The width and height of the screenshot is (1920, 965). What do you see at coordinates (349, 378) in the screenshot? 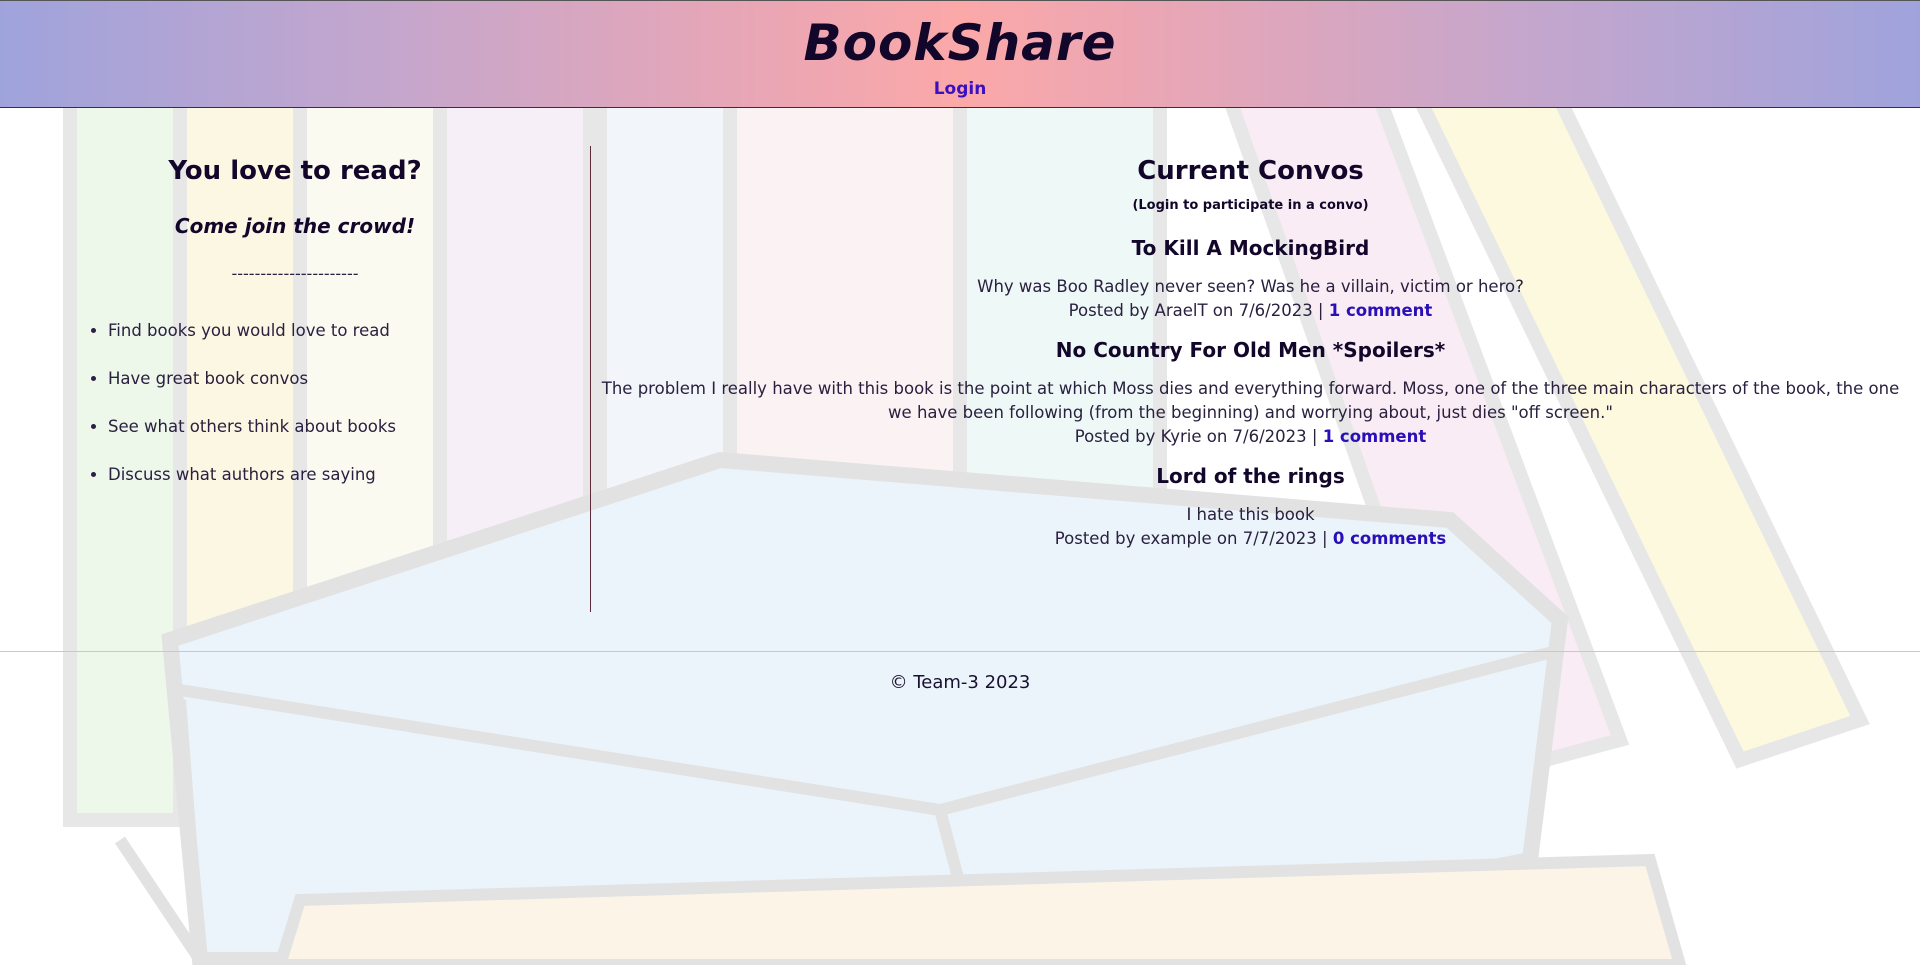
I see `feature-item: Have great book convos` at bounding box center [349, 378].